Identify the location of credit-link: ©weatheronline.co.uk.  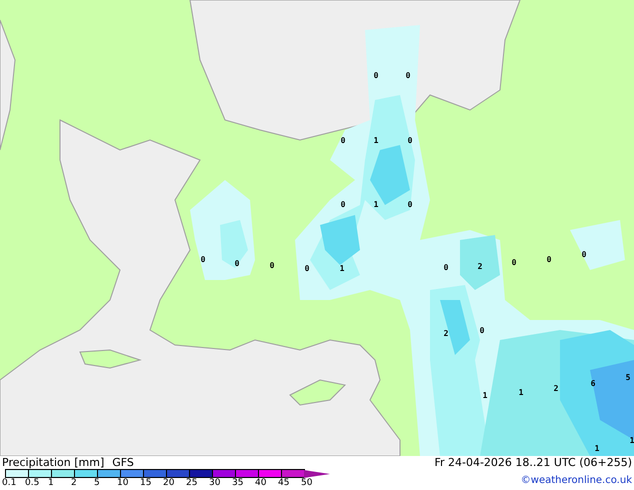
(576, 480).